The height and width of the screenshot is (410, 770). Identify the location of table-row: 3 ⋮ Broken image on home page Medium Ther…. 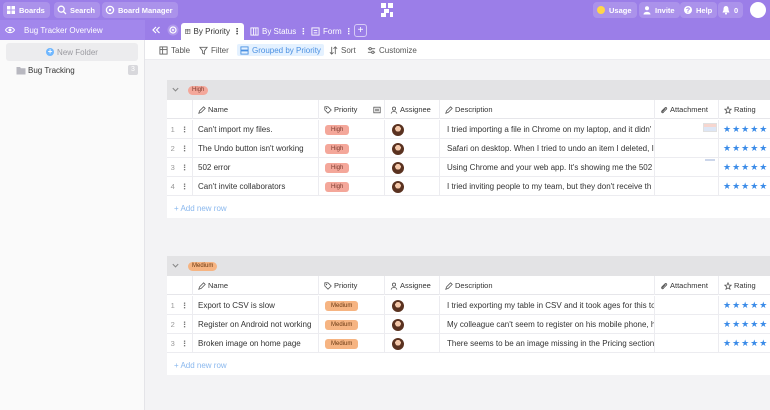
(468, 343).